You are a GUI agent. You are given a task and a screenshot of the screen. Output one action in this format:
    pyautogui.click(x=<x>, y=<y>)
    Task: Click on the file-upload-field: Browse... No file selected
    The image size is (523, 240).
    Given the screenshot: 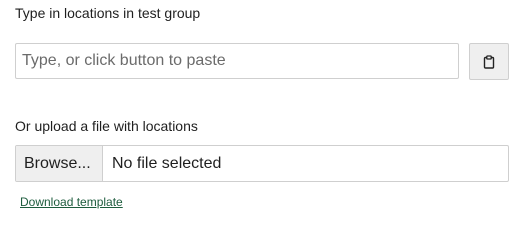 What is the action you would take?
    pyautogui.click(x=262, y=163)
    